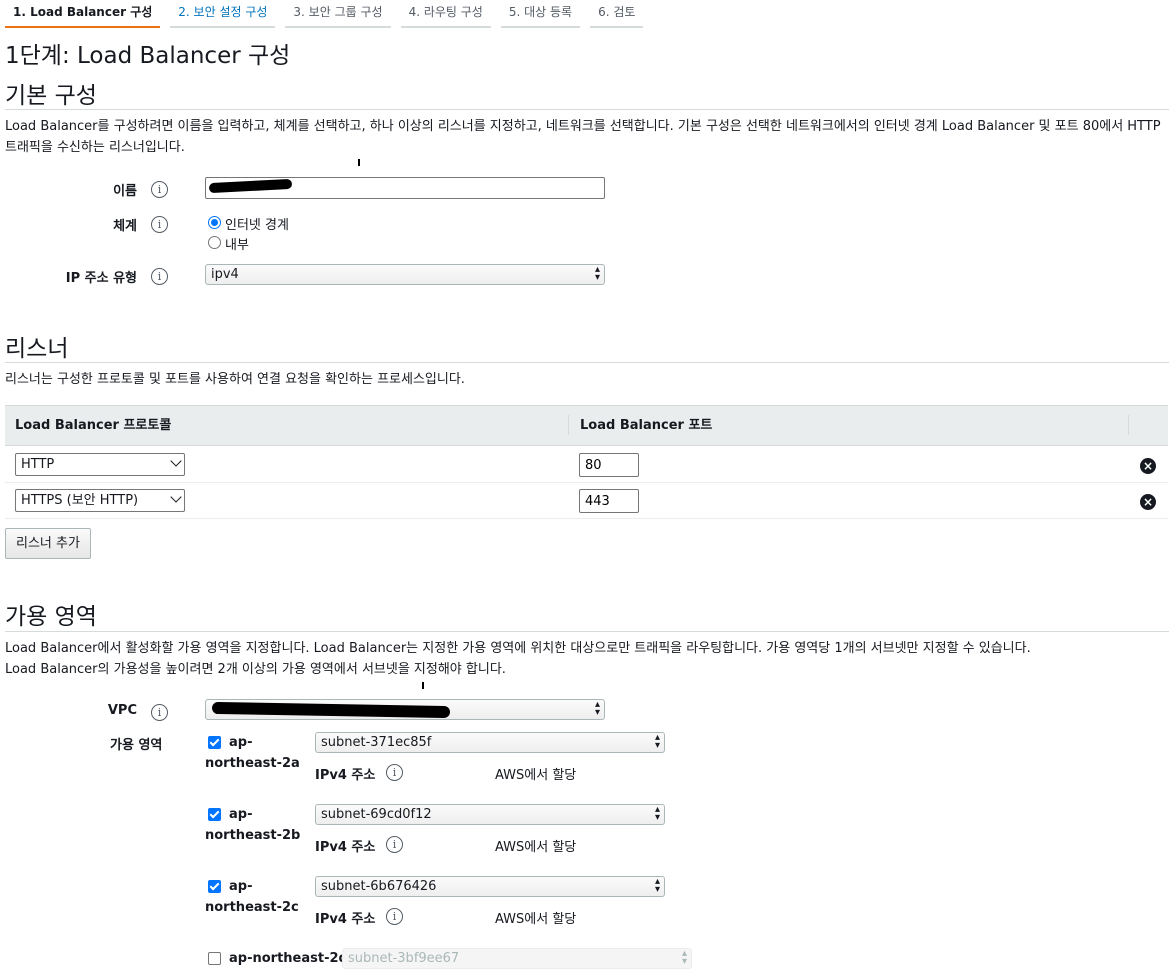  I want to click on zone-2c-name-line2: northeast-2c, so click(252, 907).